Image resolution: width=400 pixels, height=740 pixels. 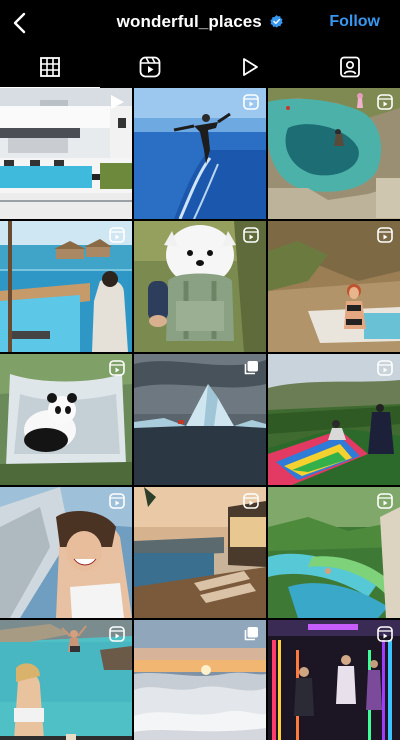 I want to click on profile-tabs, so click(x=200, y=67).